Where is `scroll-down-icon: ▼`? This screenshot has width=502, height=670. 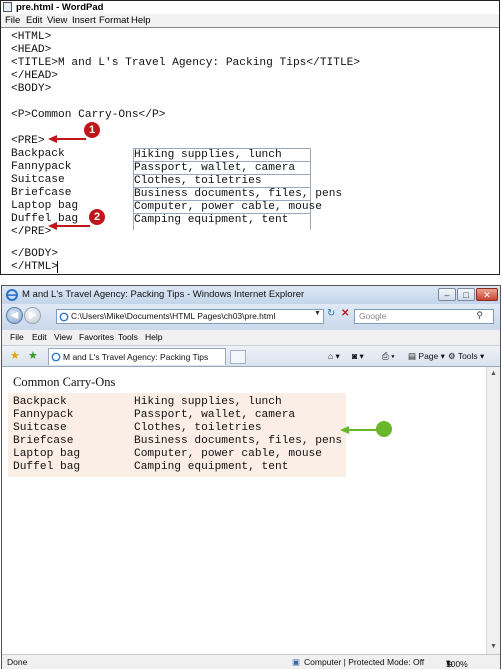
scroll-down-icon: ▼ is located at coordinates (493, 646).